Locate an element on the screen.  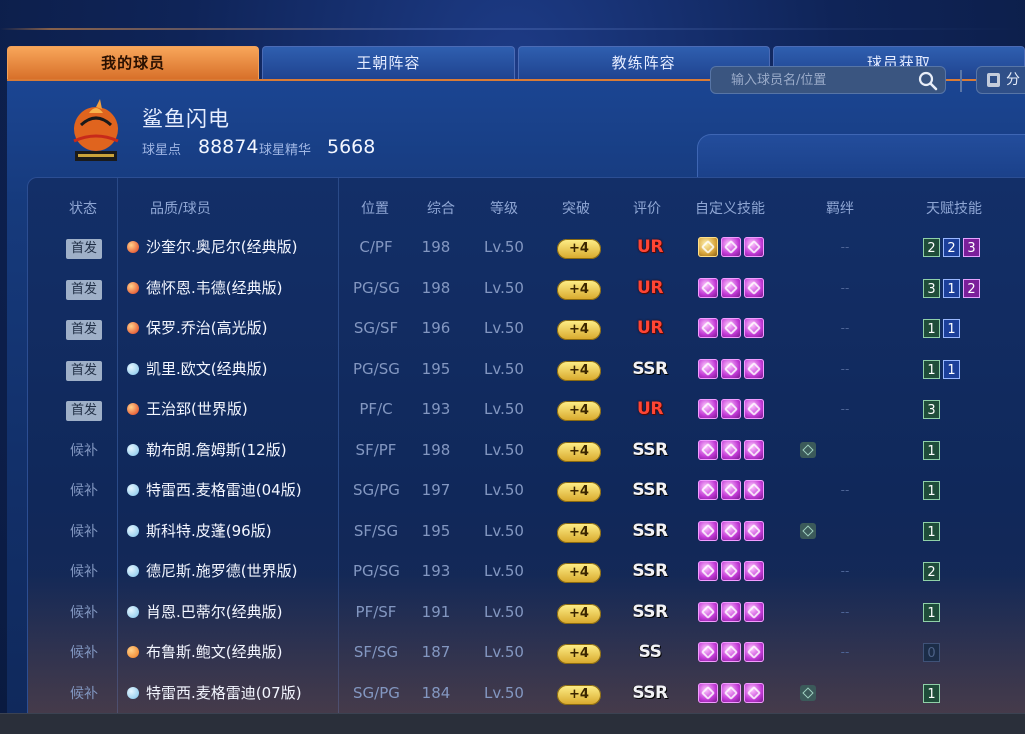
table-row: 首发 王治郅(世界版) PF/C 193 Lv.50 +4 UR -- 3 is located at coordinates (526, 409).